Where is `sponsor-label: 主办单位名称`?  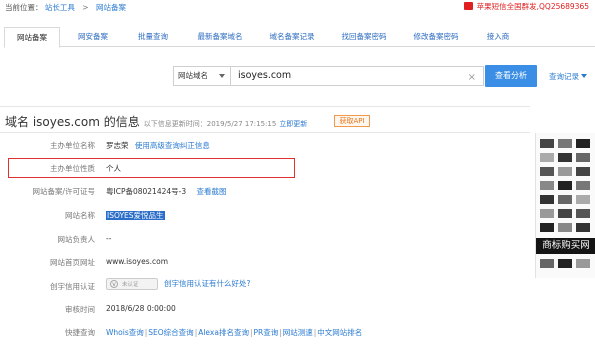 sponsor-label: 主办单位名称 is located at coordinates (72, 145).